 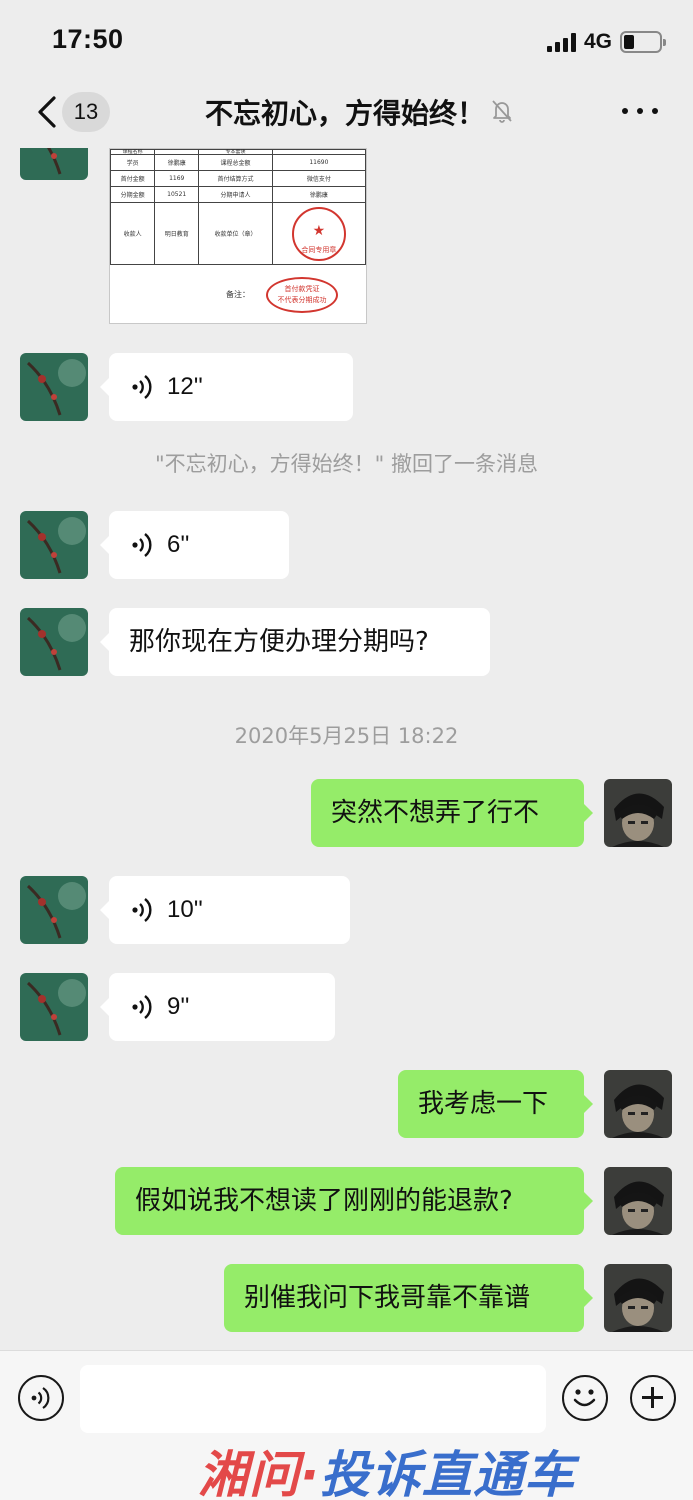 I want to click on back-button: 13, so click(x=73, y=112).